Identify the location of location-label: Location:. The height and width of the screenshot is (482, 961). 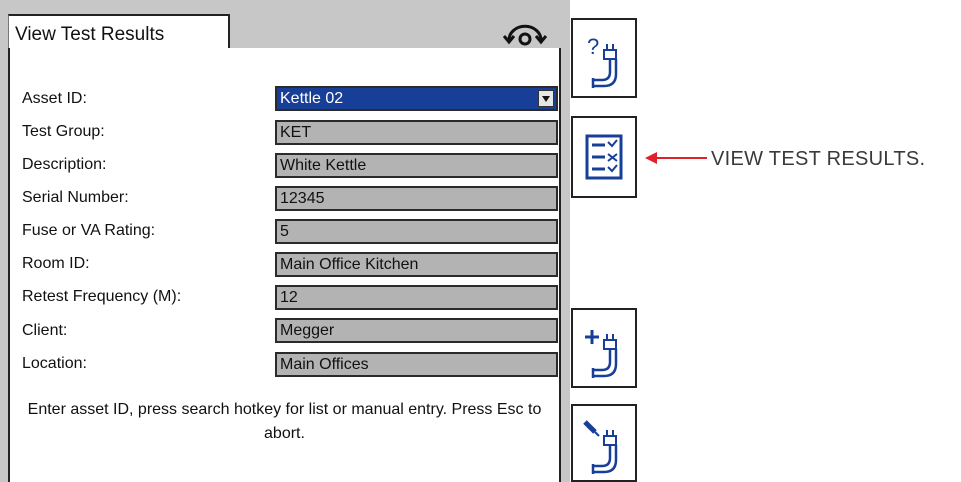
(54, 363).